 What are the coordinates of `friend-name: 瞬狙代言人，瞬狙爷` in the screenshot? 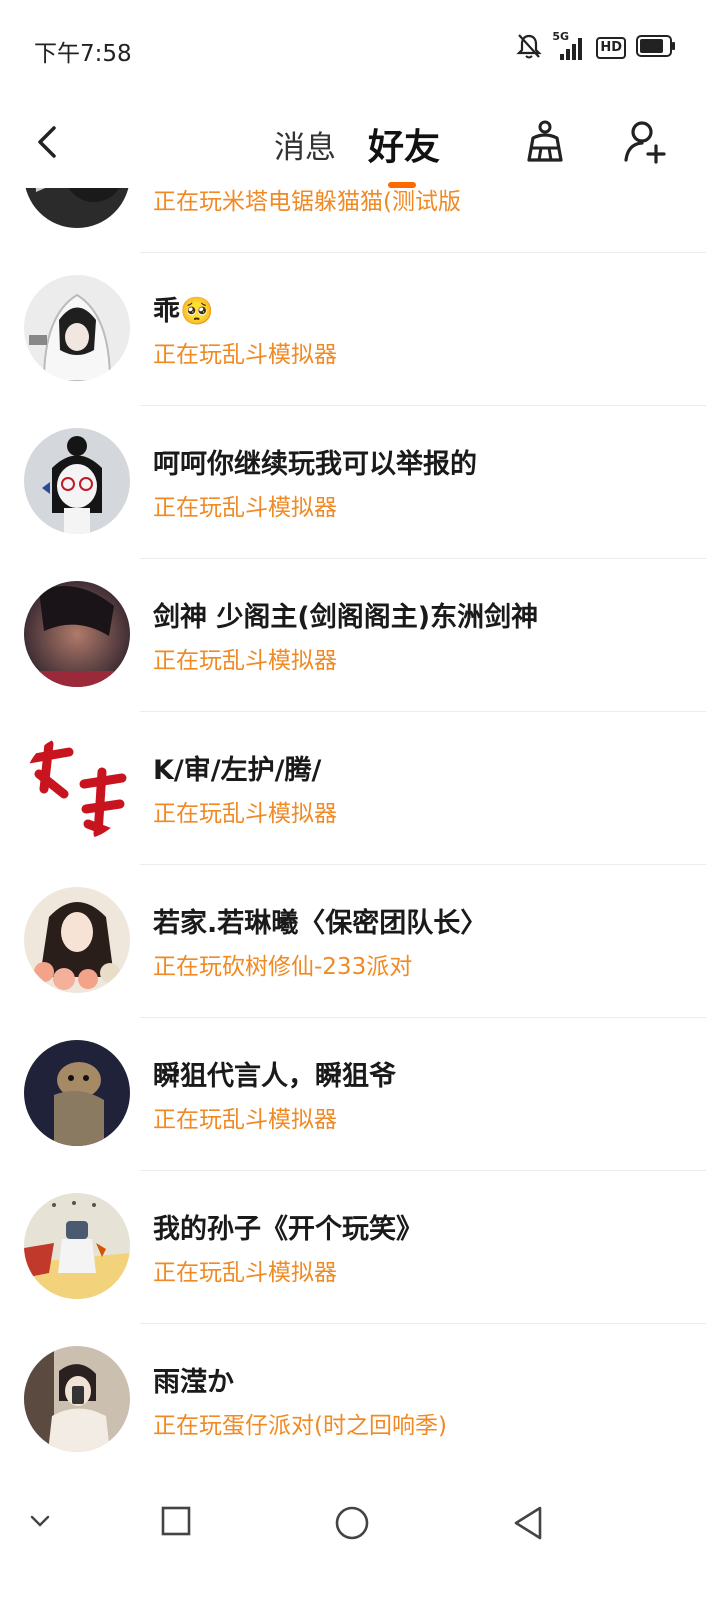 It's located at (274, 1076).